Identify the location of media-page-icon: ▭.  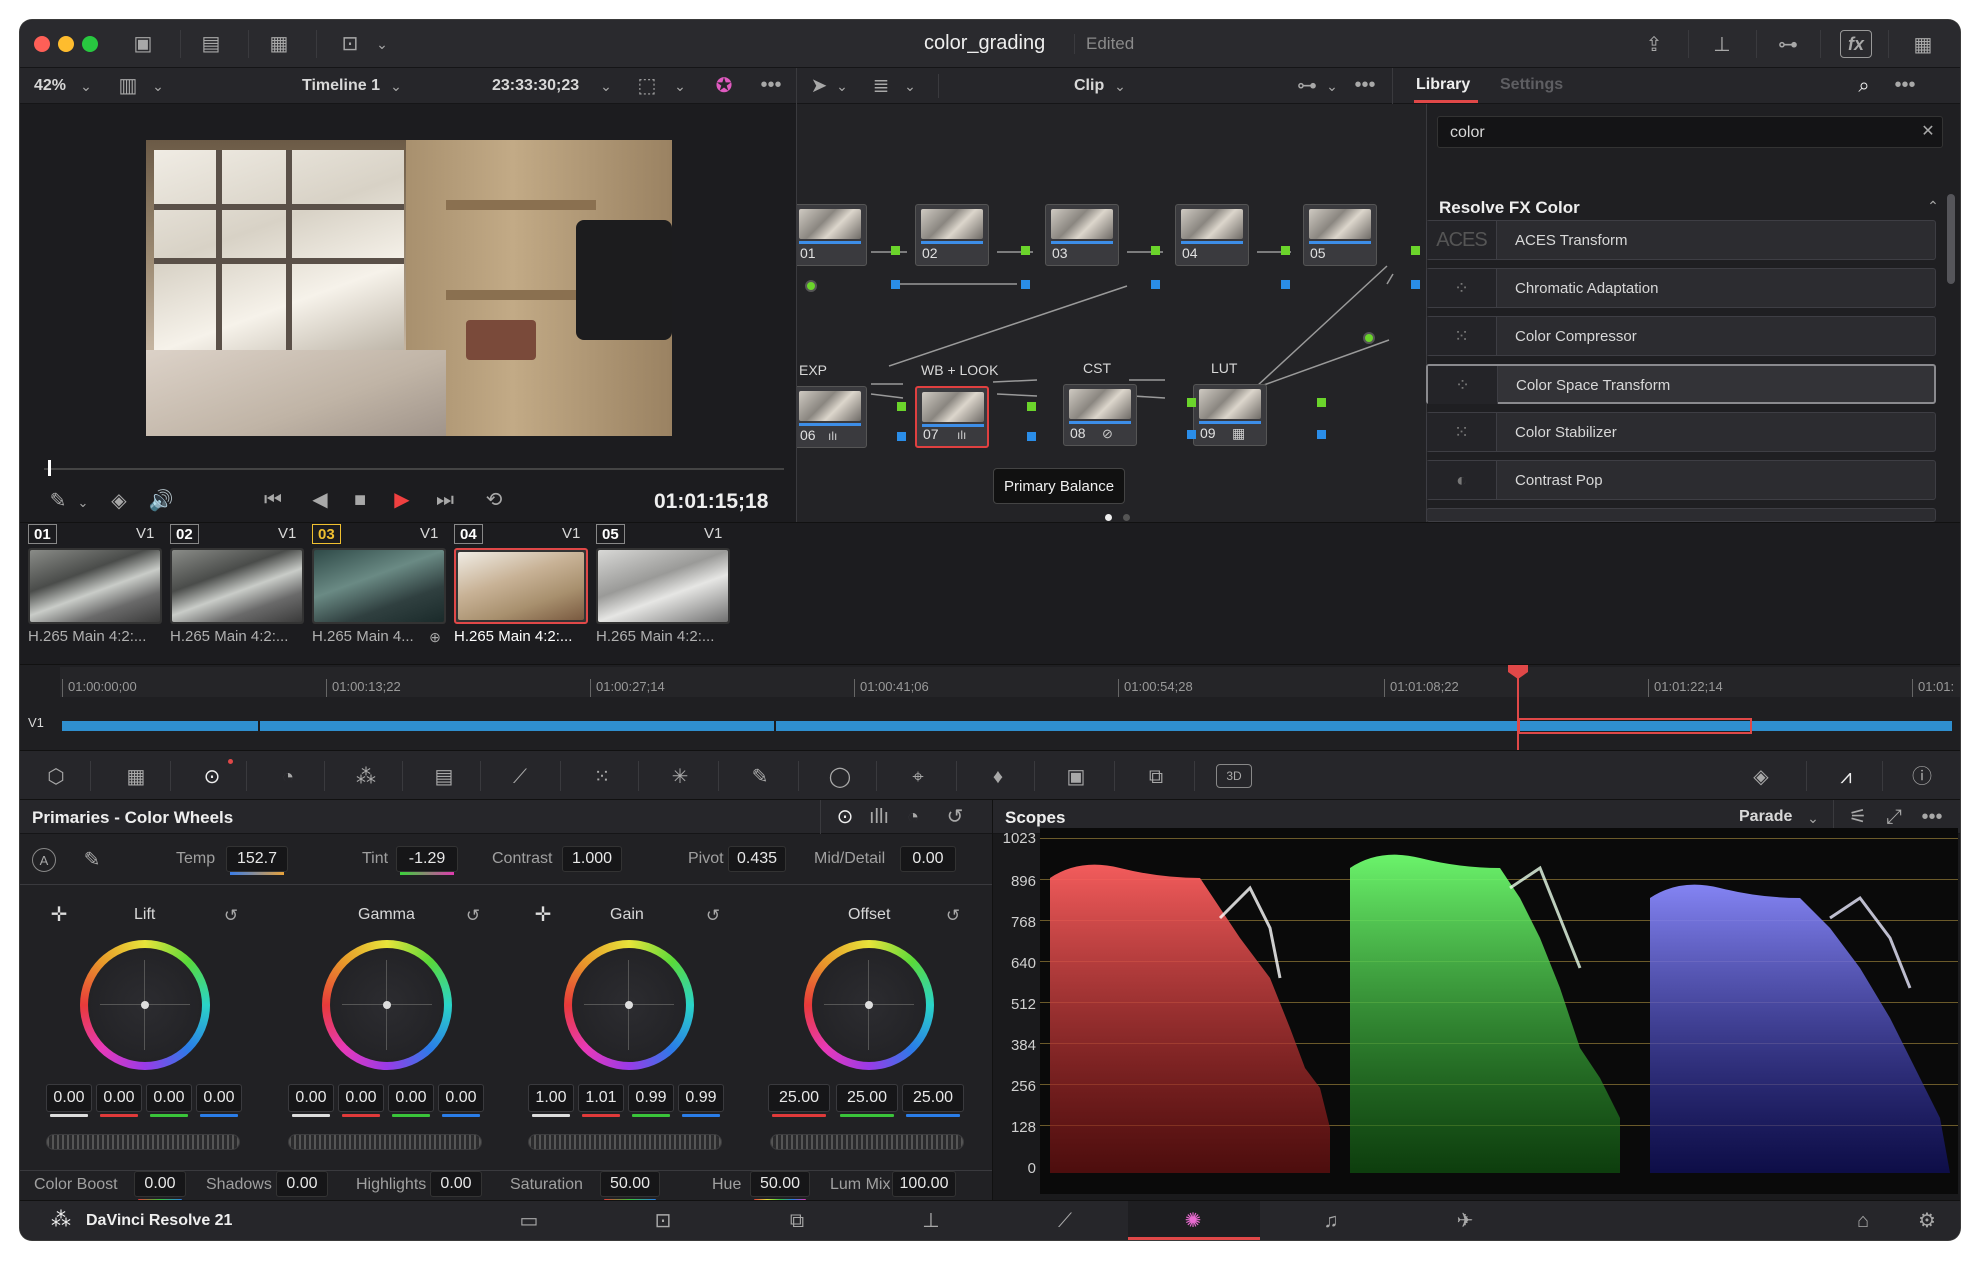
(529, 1221).